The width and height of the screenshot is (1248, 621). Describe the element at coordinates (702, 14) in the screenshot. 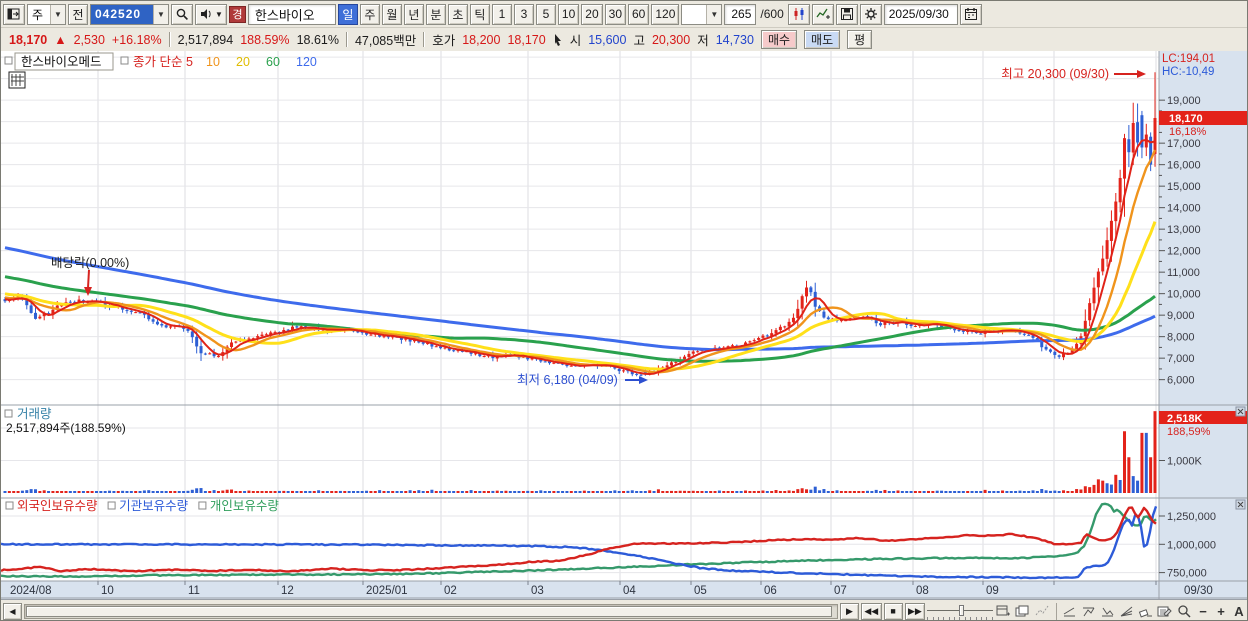

I see `custom-interval-combo: ▼` at that location.